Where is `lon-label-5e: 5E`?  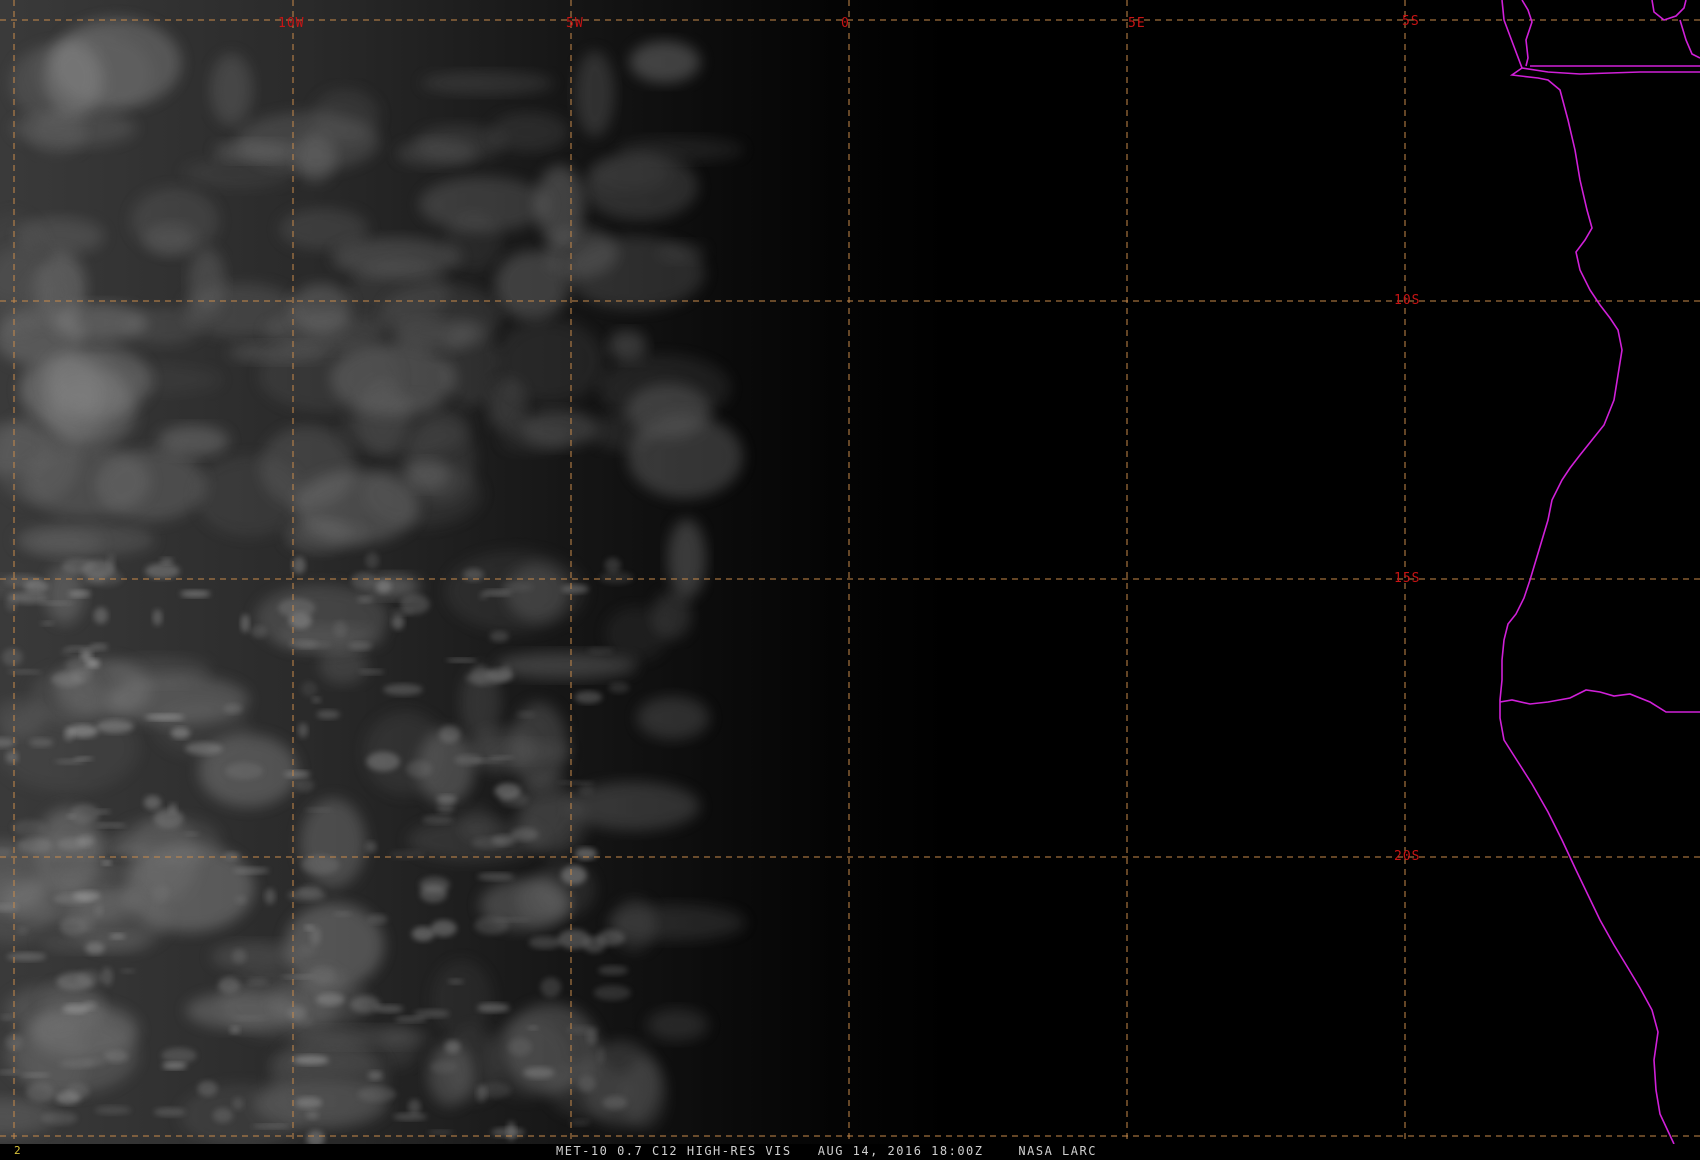
lon-label-5e: 5E is located at coordinates (1137, 23).